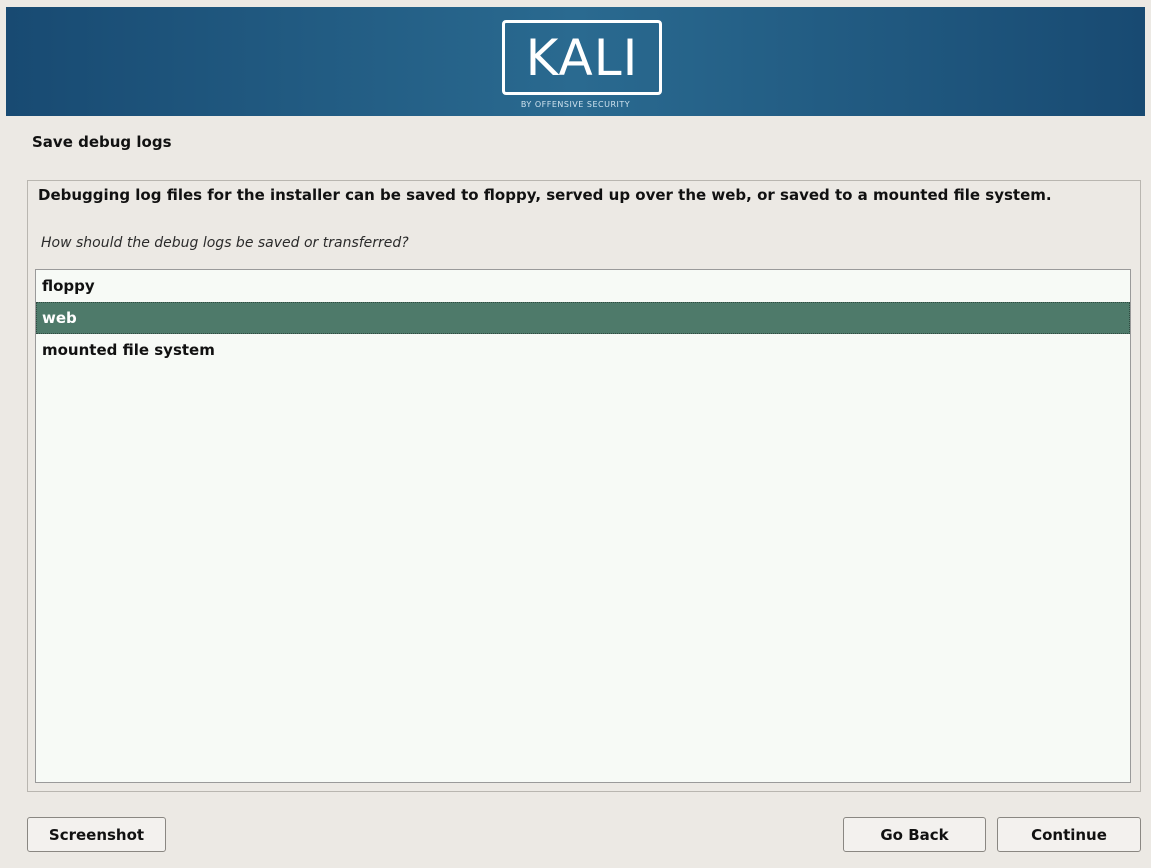  Describe the element at coordinates (96, 834) in the screenshot. I see `screenshot-button: Screenshot` at that location.